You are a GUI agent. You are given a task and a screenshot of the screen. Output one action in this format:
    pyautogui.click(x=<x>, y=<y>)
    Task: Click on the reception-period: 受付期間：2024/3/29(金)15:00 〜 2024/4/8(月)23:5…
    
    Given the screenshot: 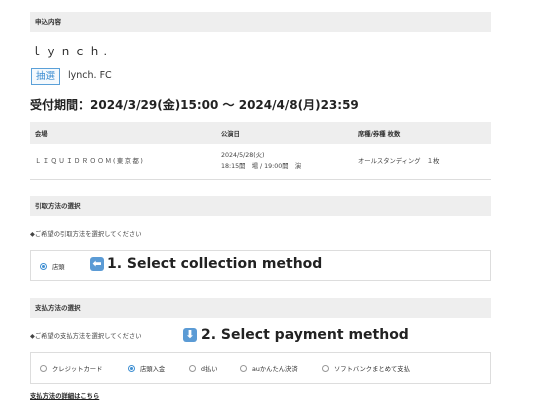 What is the action you would take?
    pyautogui.click(x=194, y=105)
    